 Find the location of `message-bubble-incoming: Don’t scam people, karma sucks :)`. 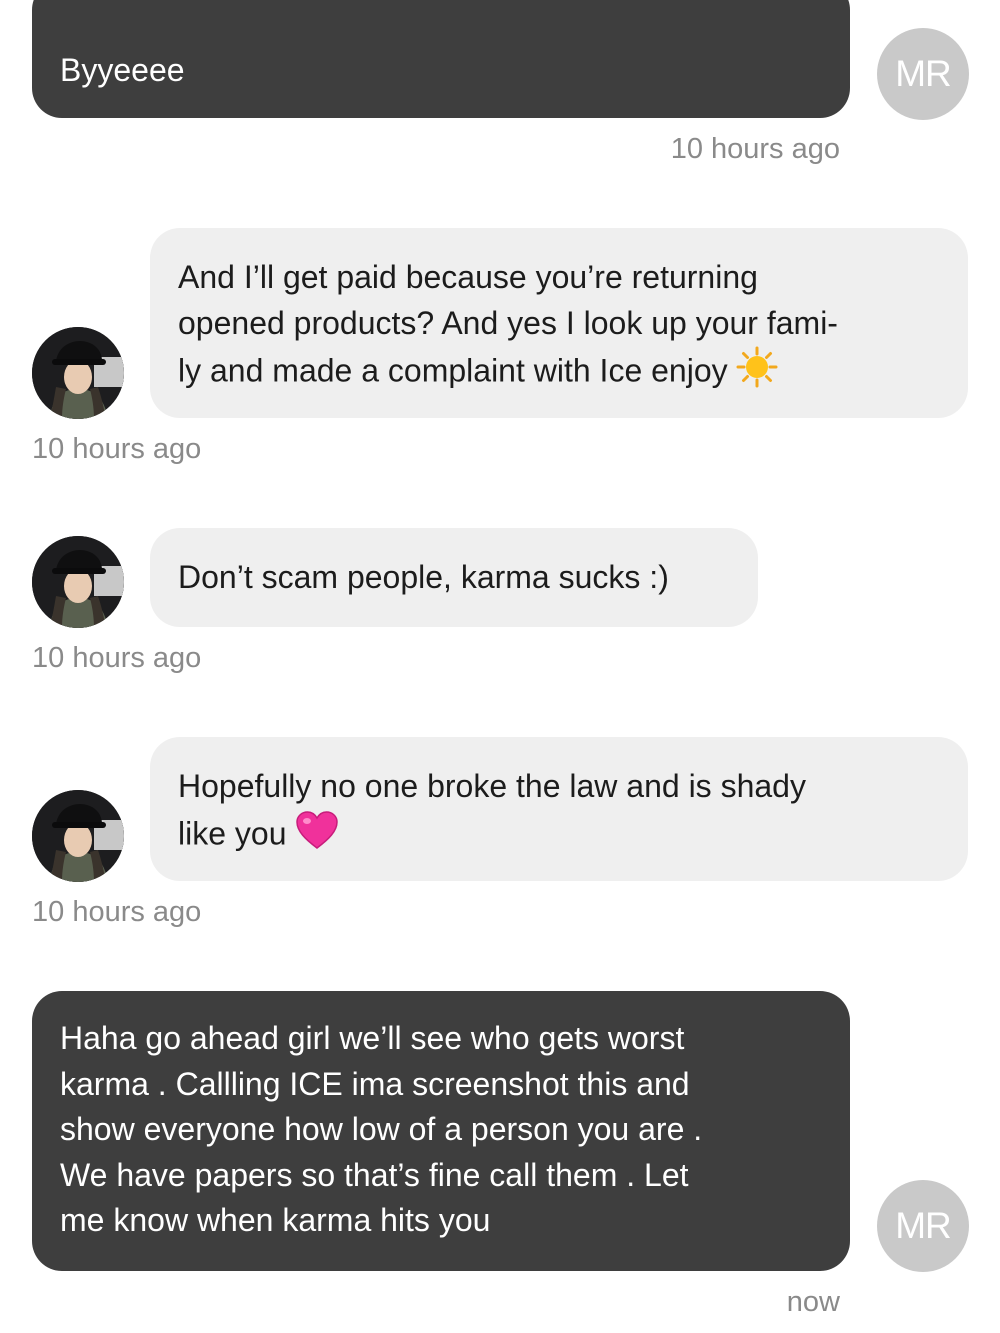

message-bubble-incoming: Don’t scam people, karma sucks :) is located at coordinates (454, 577).